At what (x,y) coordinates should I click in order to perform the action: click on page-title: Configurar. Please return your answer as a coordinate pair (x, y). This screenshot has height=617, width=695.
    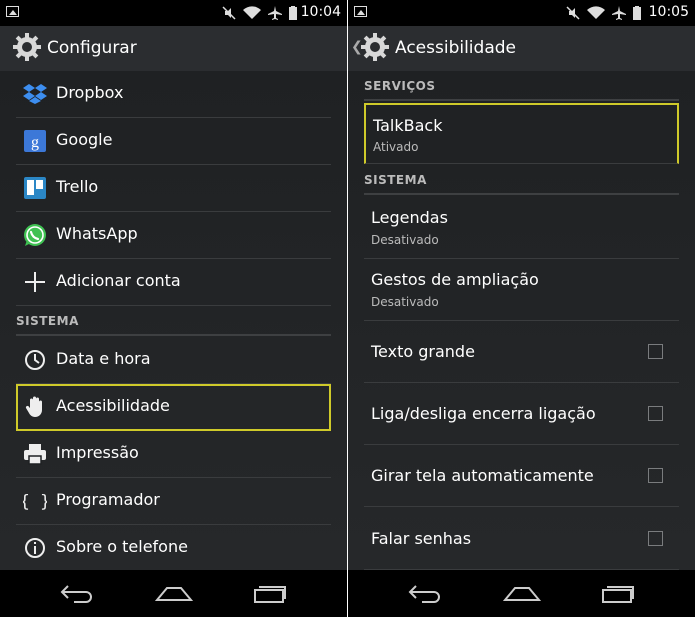
    Looking at the image, I should click on (92, 48).